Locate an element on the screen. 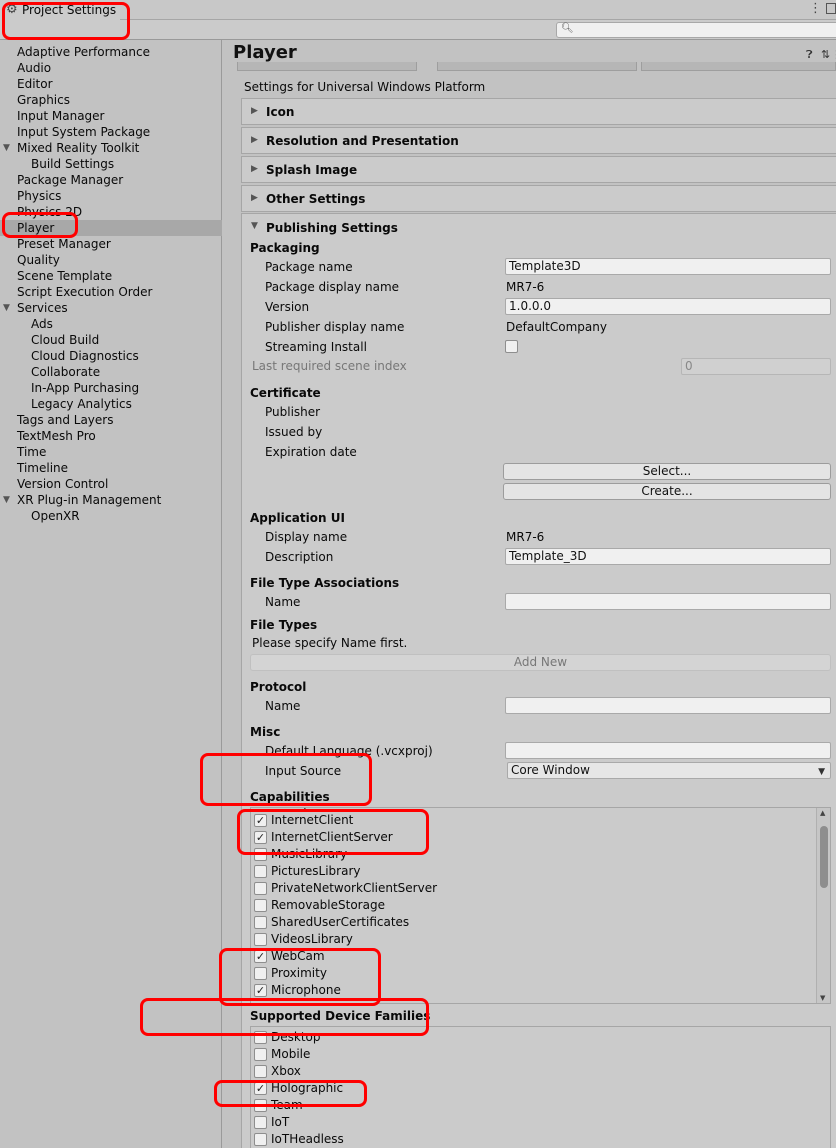 The height and width of the screenshot is (1148, 836). sidebar-item: Physics 2D is located at coordinates (111, 212).